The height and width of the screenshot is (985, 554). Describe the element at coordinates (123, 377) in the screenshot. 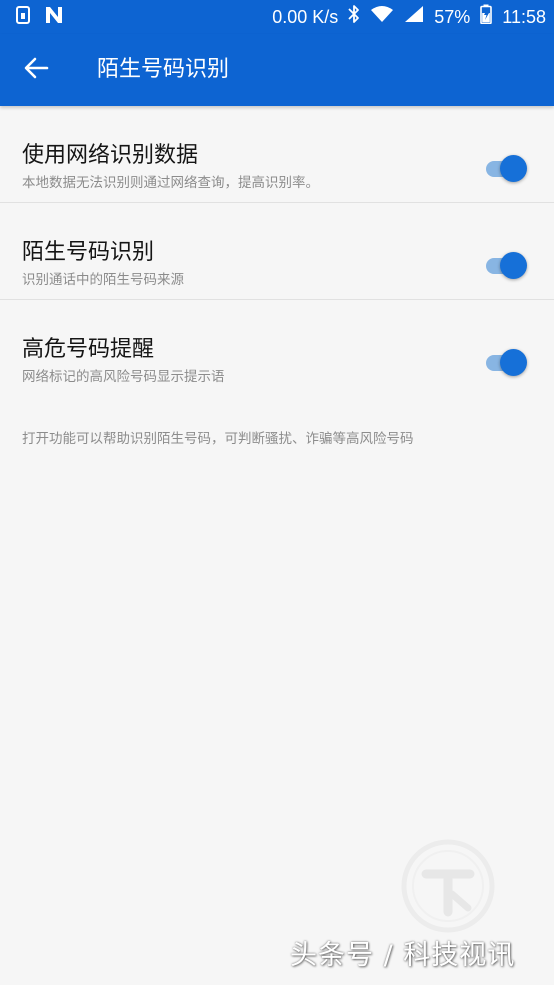

I see `setting-subtitle: 网络标记的高风险号码显示提示语` at that location.